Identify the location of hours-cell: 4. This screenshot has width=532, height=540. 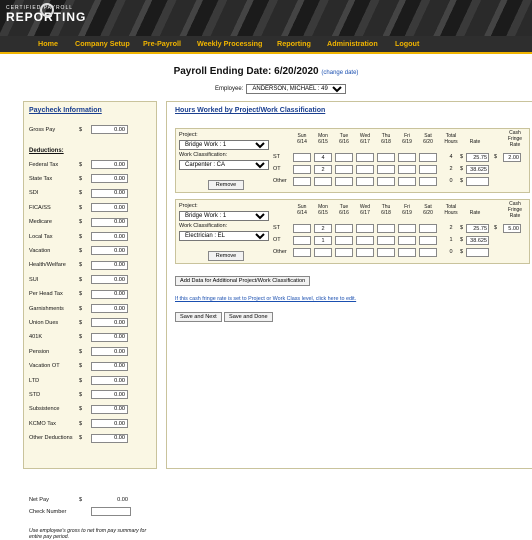
(323, 157).